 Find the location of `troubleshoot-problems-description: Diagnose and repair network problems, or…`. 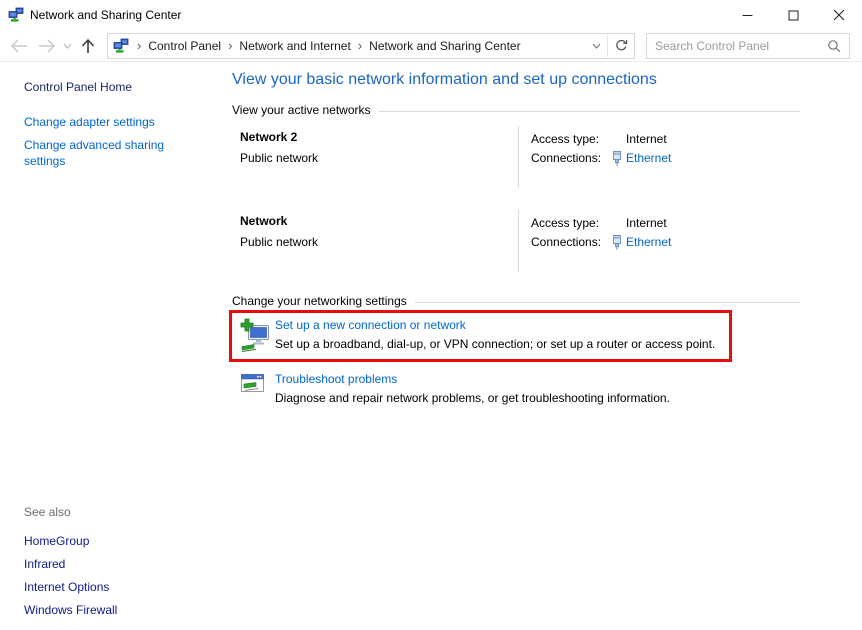

troubleshoot-problems-description: Diagnose and repair network problems, or… is located at coordinates (472, 398).